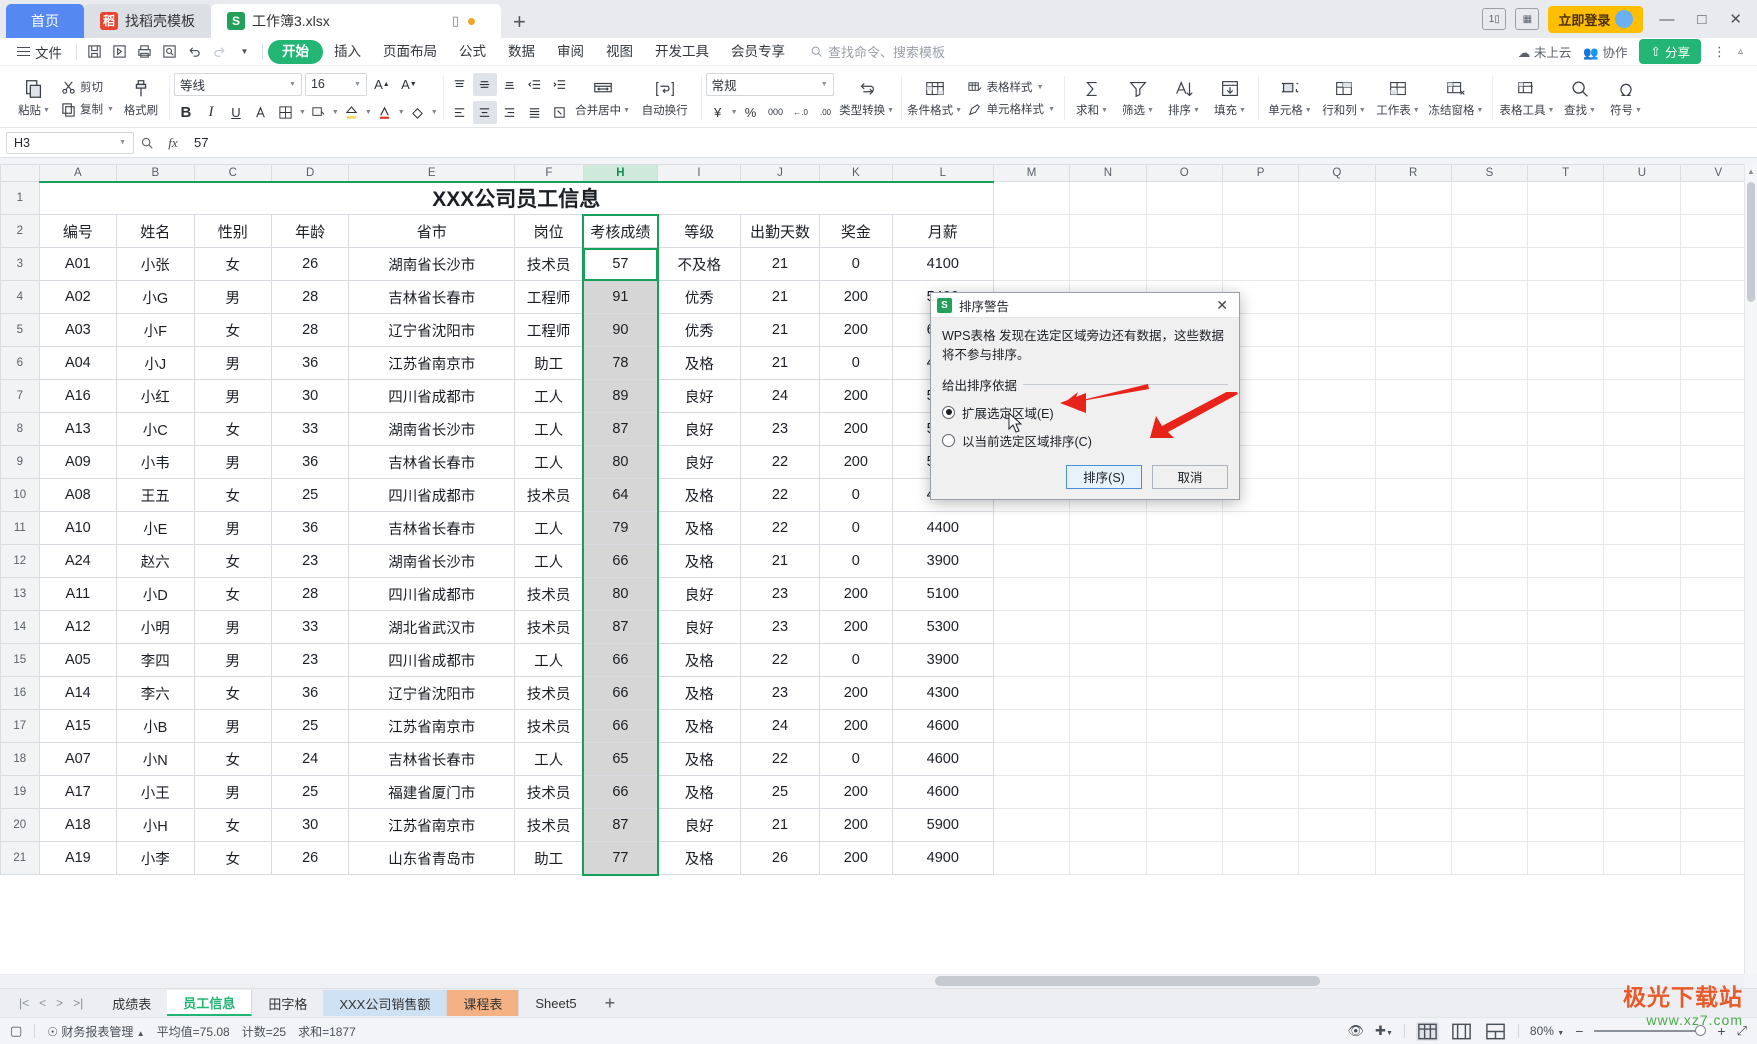 The width and height of the screenshot is (1757, 1044). I want to click on cell-style-button: 单元格样式 ▼, so click(1011, 109).